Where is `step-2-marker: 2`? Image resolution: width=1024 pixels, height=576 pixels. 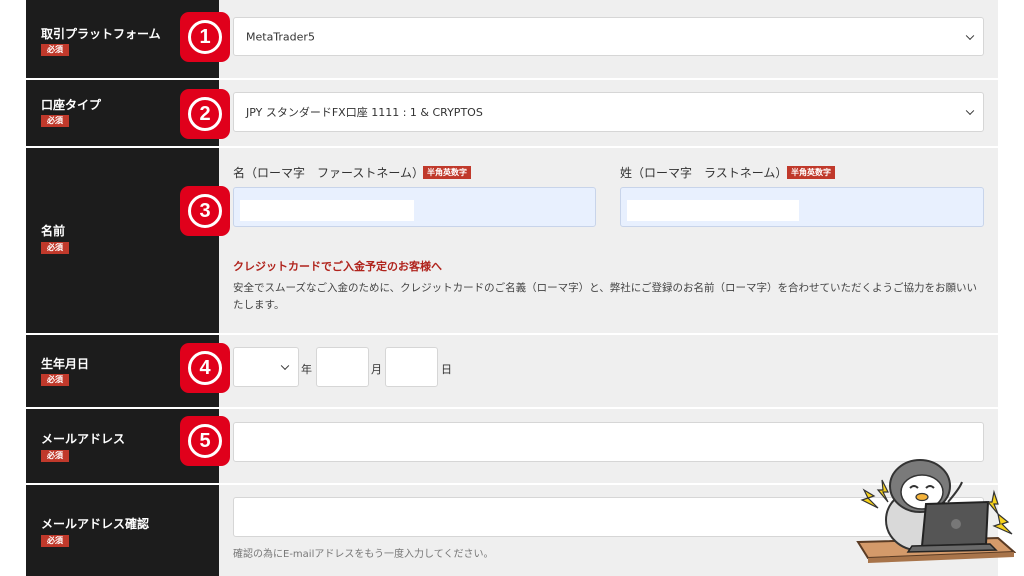 step-2-marker: 2 is located at coordinates (205, 114).